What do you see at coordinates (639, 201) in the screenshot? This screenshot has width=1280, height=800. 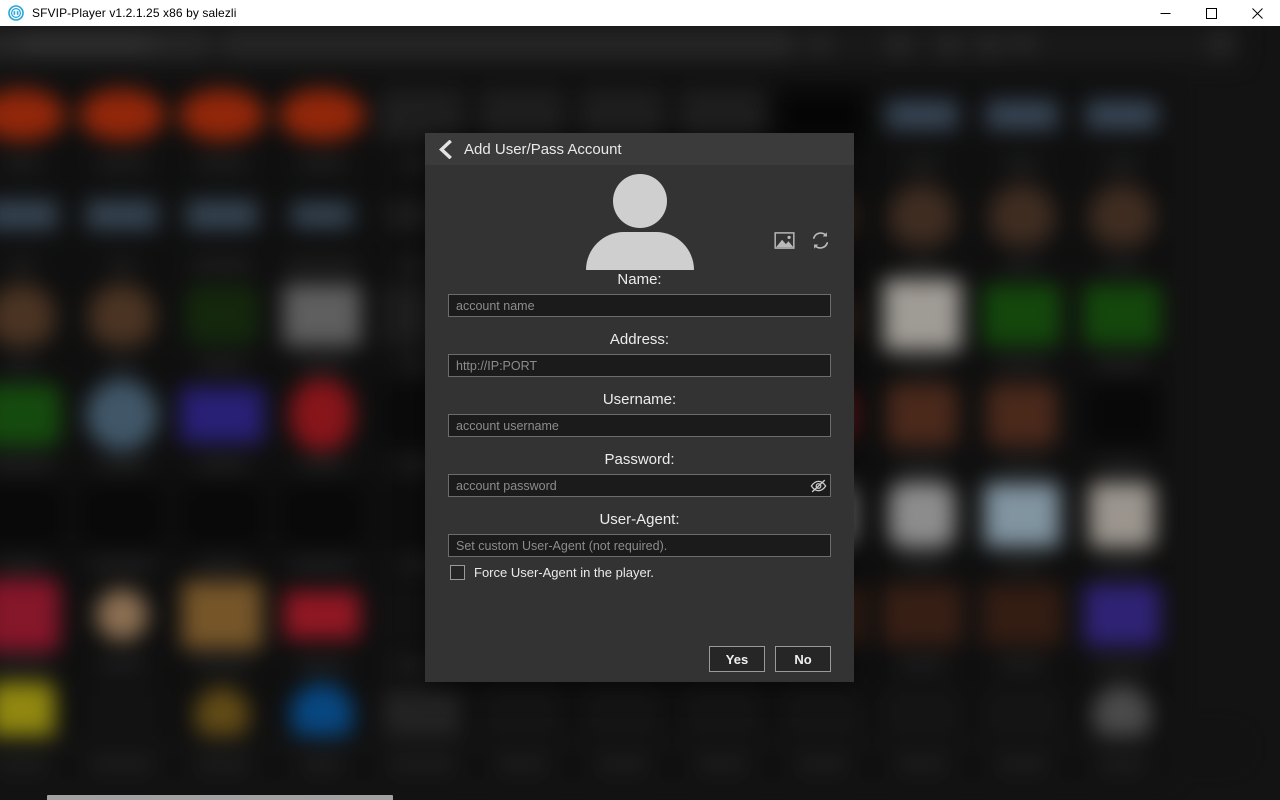 I see `avatar-head` at bounding box center [639, 201].